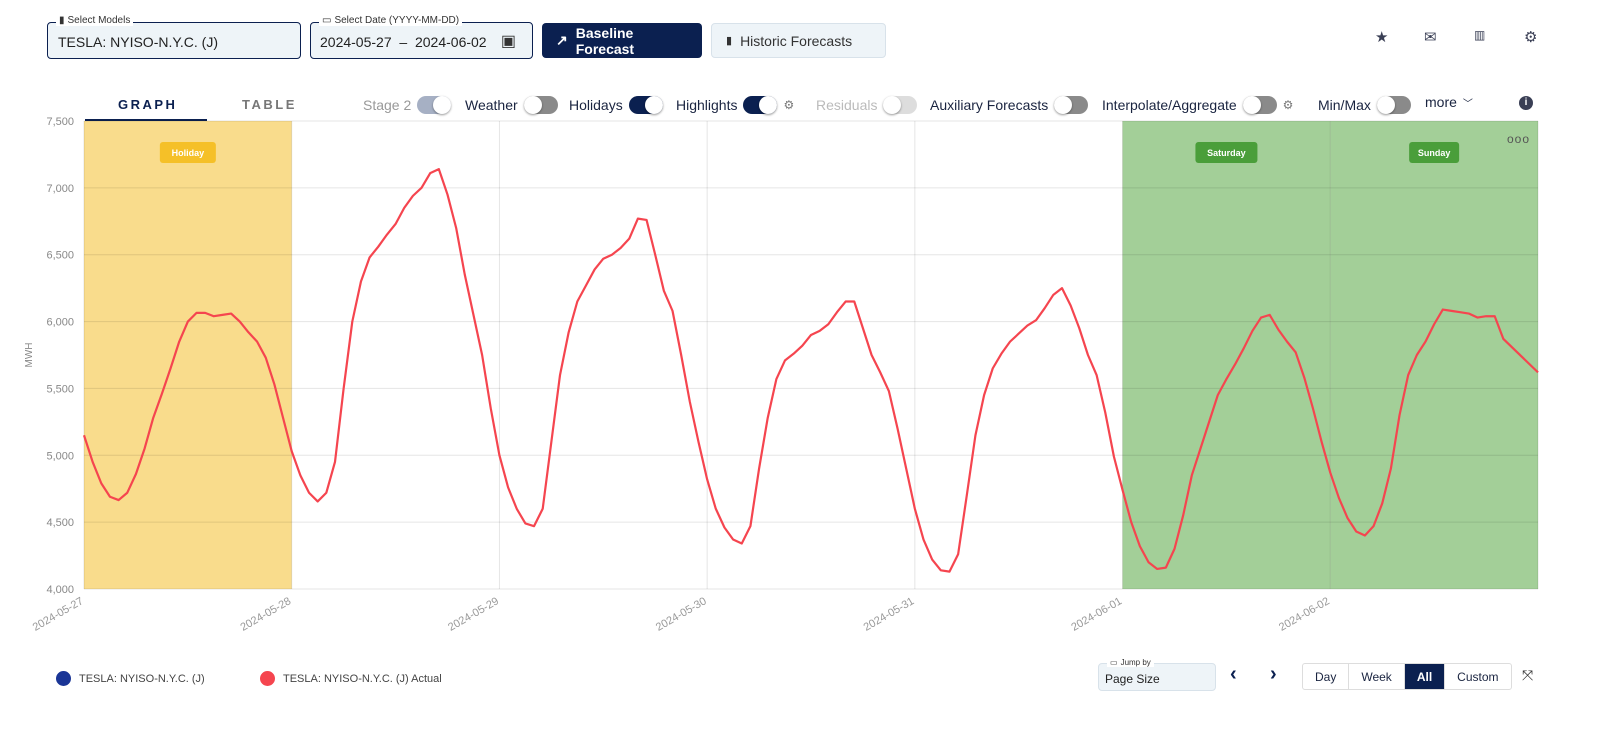  Describe the element at coordinates (1096, 614) in the screenshot. I see `x-tick-label: 2024-06-01` at that location.